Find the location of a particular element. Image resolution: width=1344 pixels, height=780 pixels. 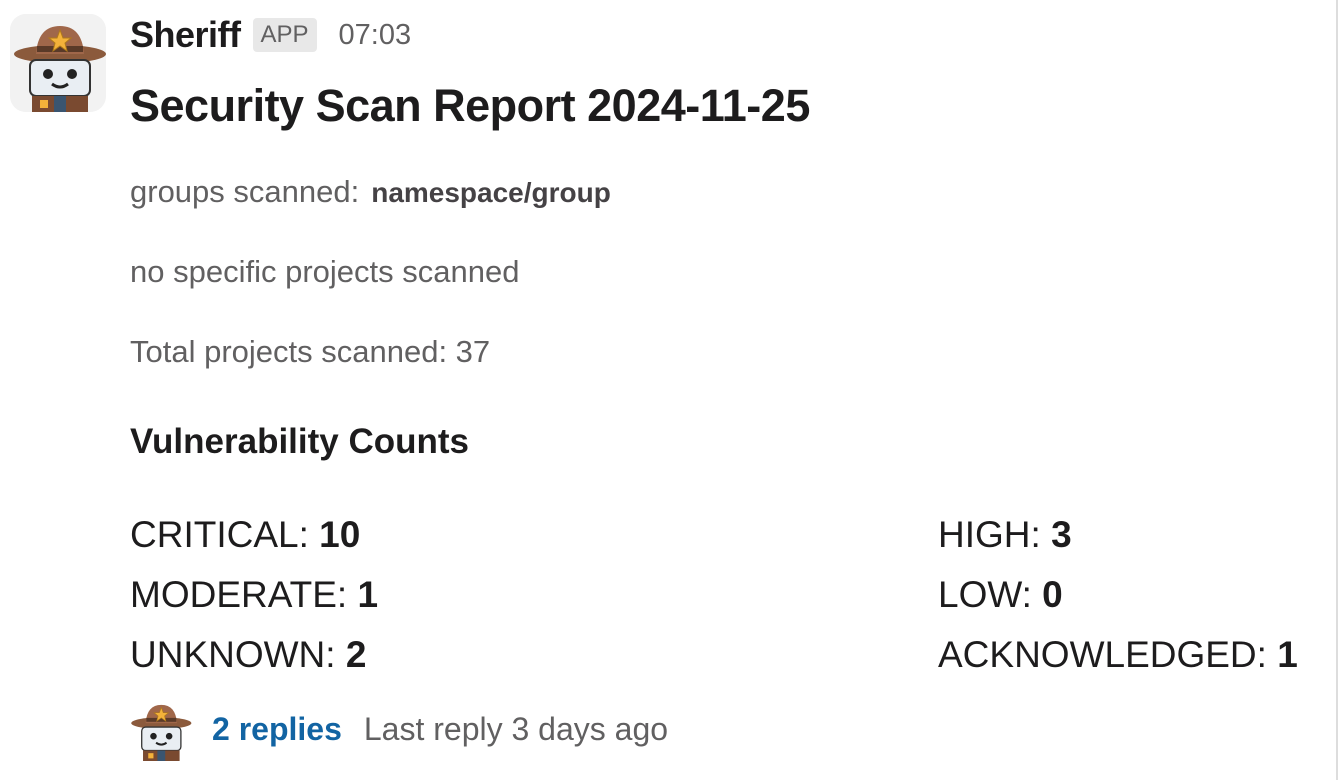

count-label: MODERATE: is located at coordinates (244, 594).